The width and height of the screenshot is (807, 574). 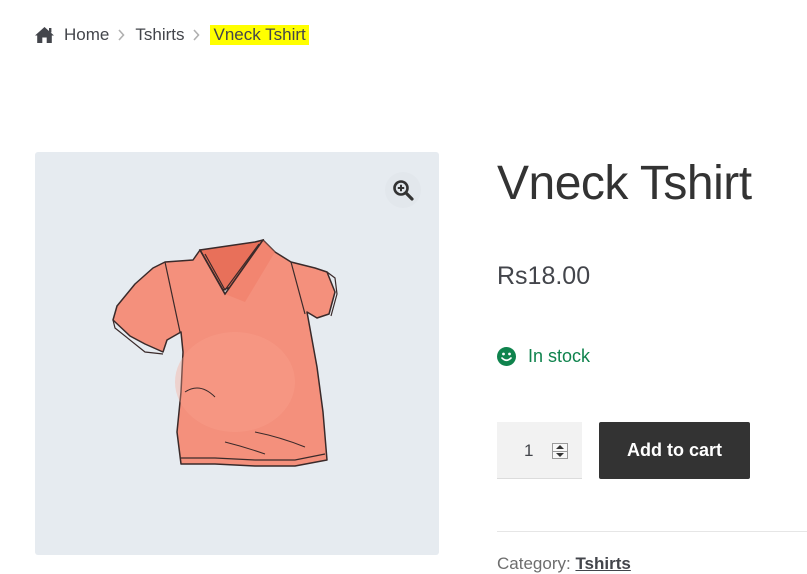 What do you see at coordinates (560, 451) in the screenshot?
I see `quantity-stepper` at bounding box center [560, 451].